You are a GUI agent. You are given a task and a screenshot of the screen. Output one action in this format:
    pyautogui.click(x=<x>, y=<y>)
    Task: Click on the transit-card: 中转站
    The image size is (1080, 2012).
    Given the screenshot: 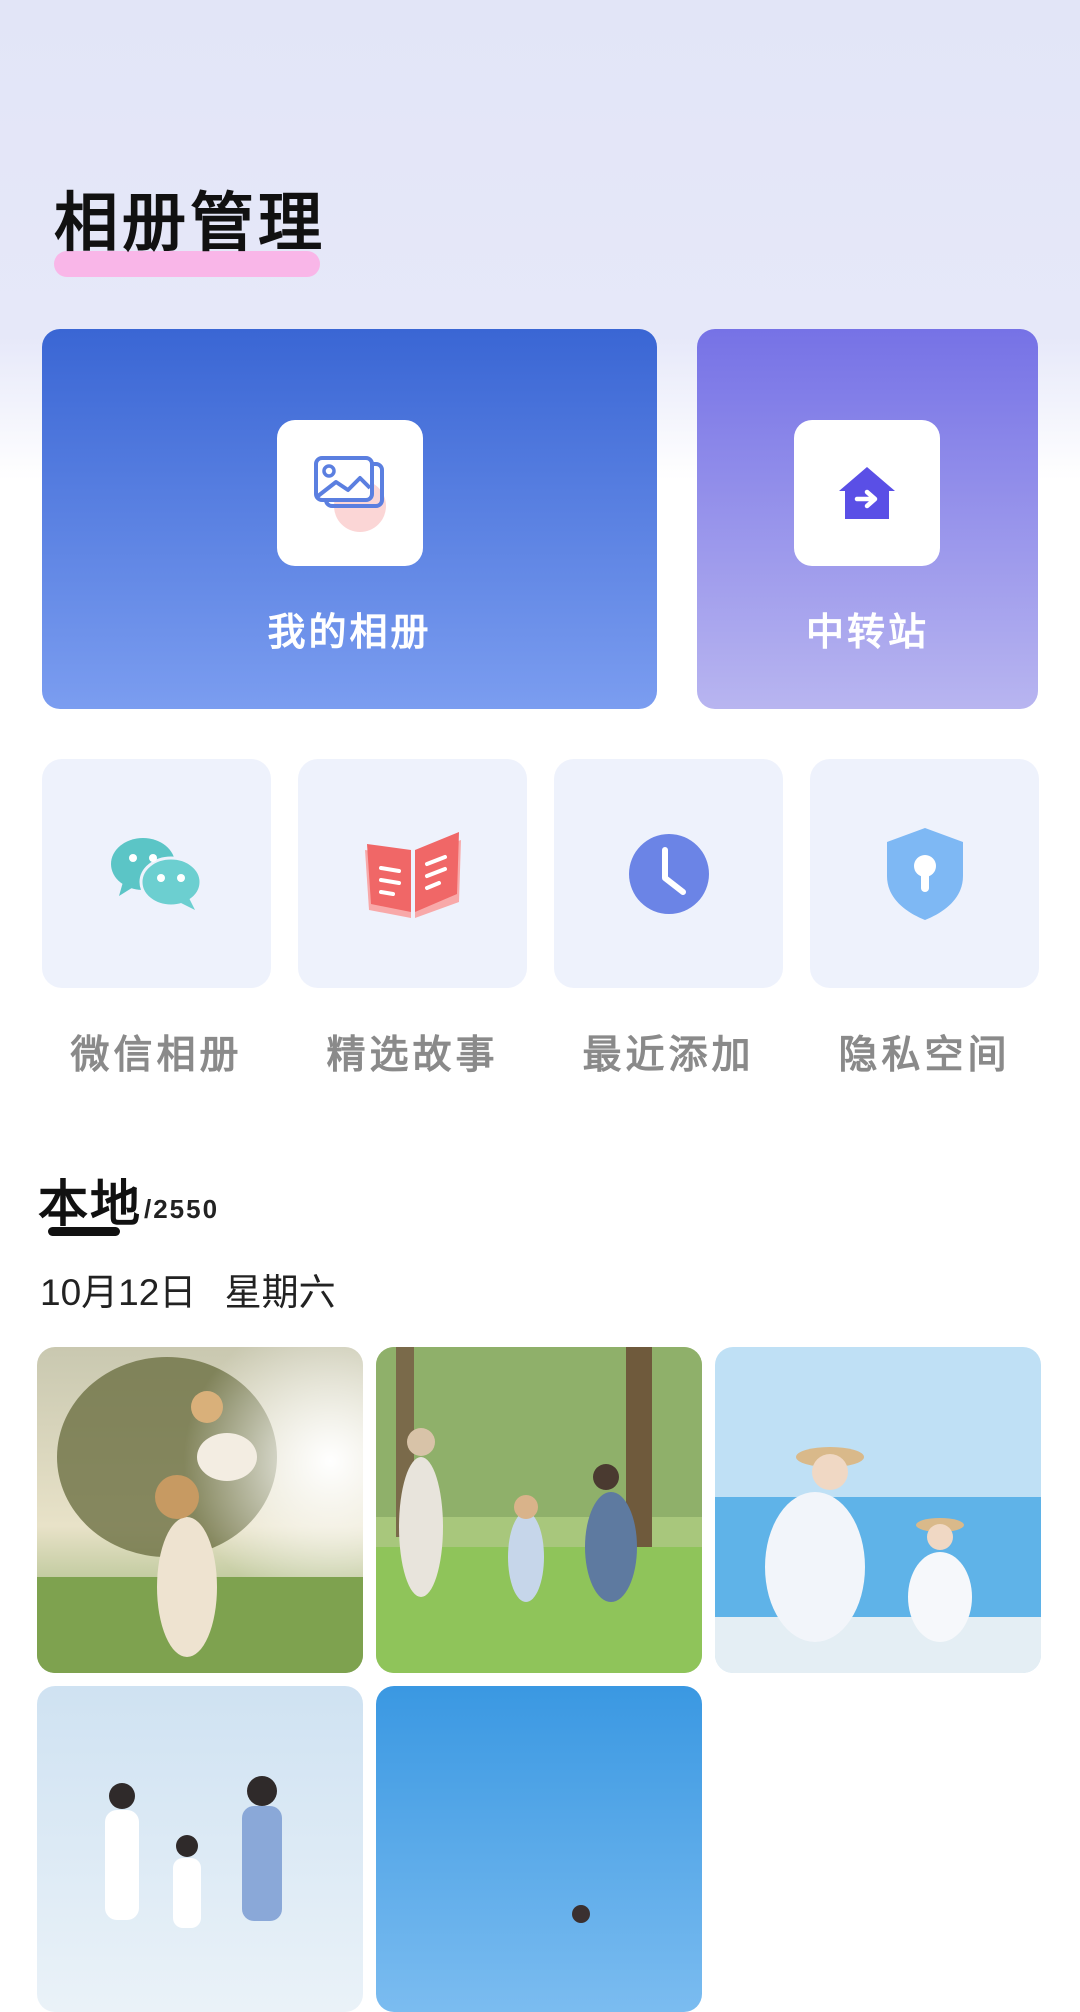 What is the action you would take?
    pyautogui.click(x=867, y=519)
    